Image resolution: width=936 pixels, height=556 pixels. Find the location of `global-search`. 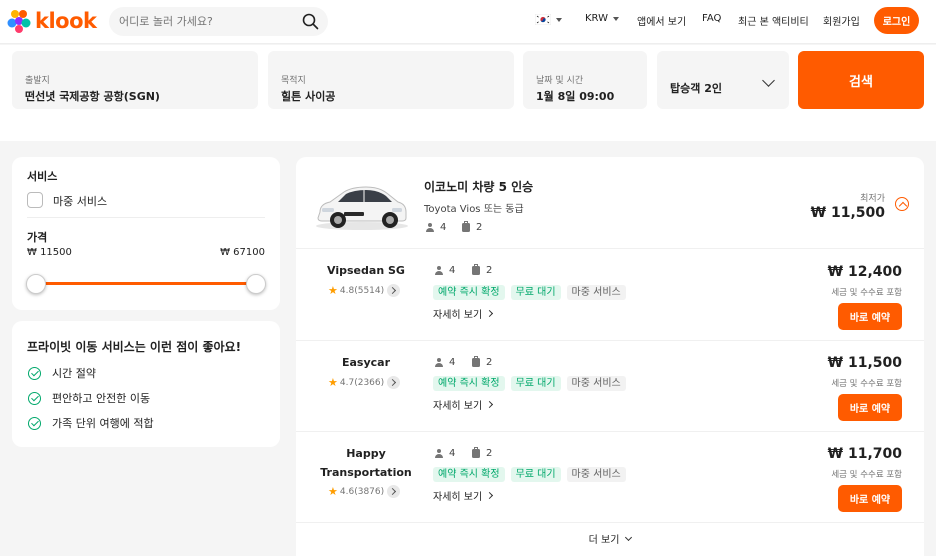

global-search is located at coordinates (218, 21).